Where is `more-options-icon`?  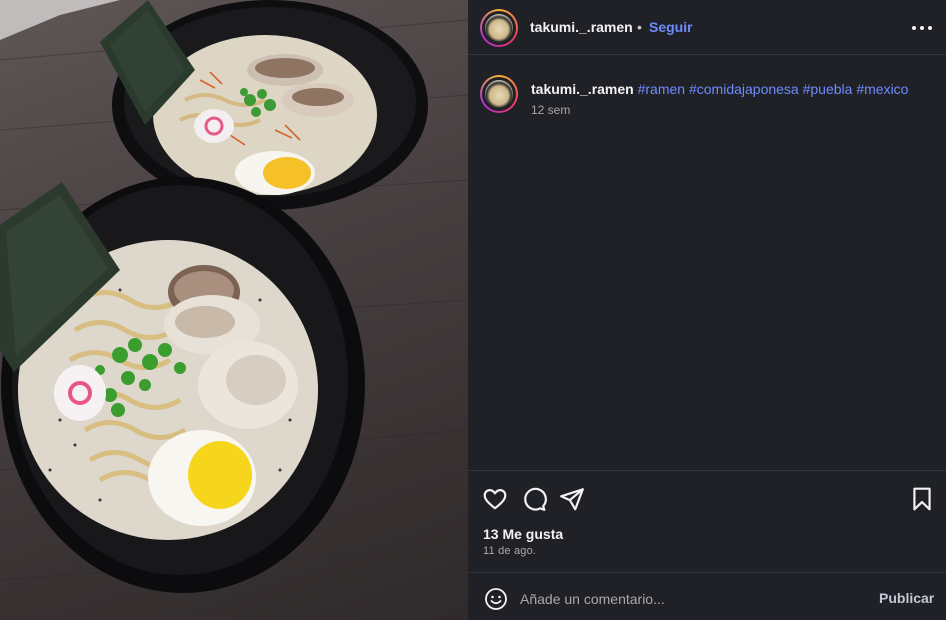 more-options-icon is located at coordinates (922, 28).